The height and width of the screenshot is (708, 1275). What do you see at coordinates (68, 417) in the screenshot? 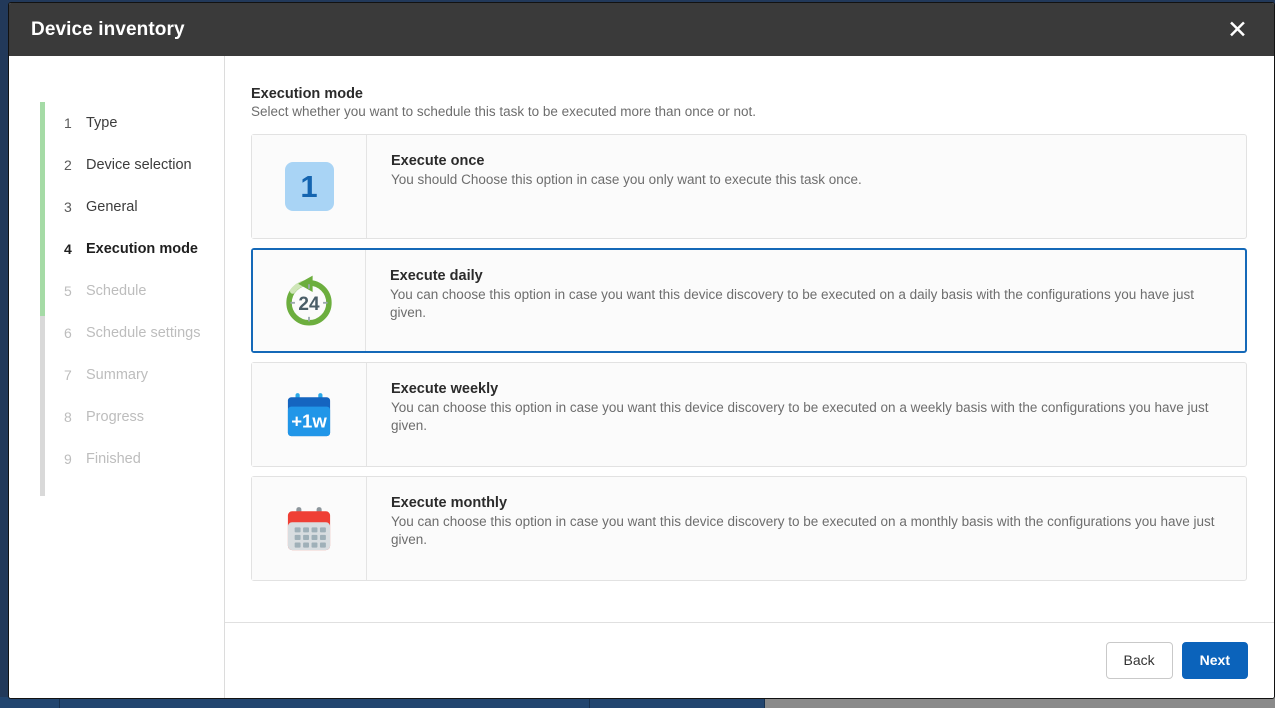
I see `step-number: 8` at bounding box center [68, 417].